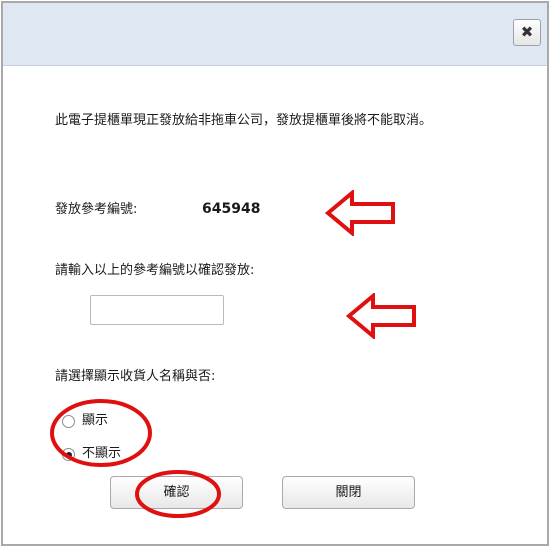  What do you see at coordinates (155, 270) in the screenshot?
I see `confirm-input-label: 請輸入以上的參考編號以確認發放:` at bounding box center [155, 270].